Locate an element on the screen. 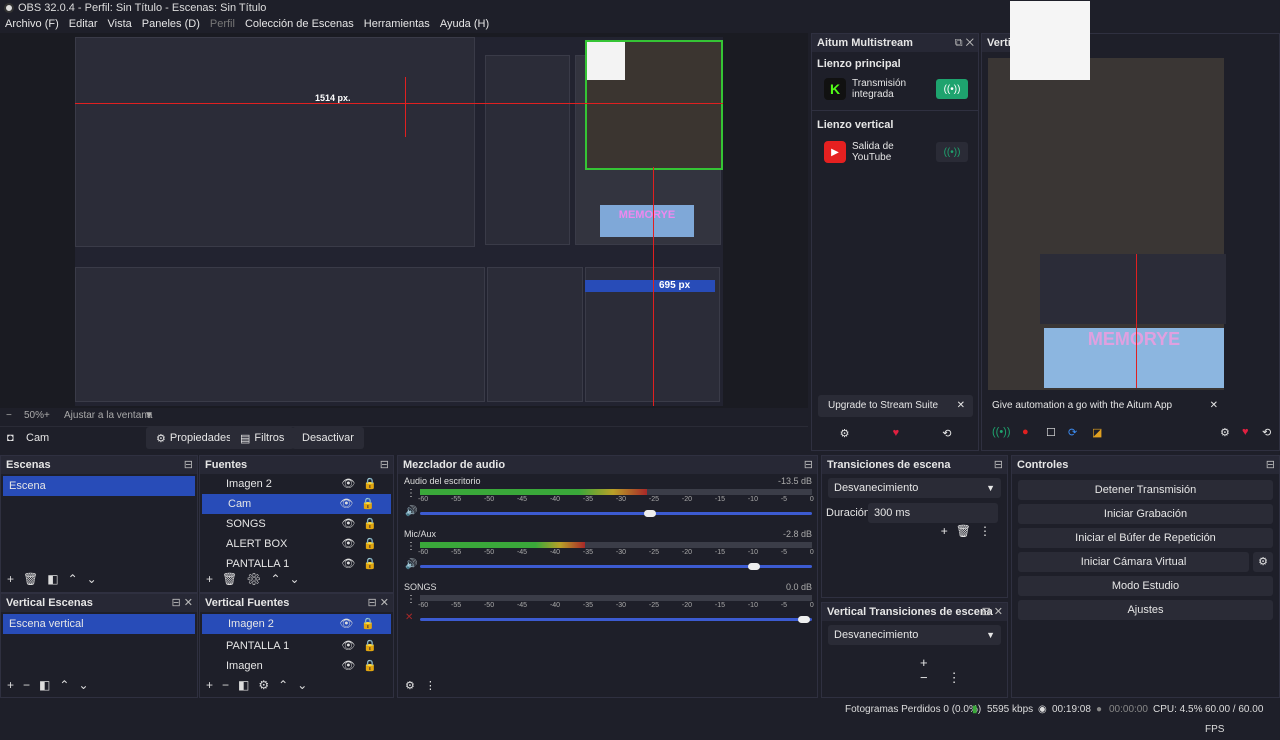  heart-icon: ♥ is located at coordinates (896, 437).